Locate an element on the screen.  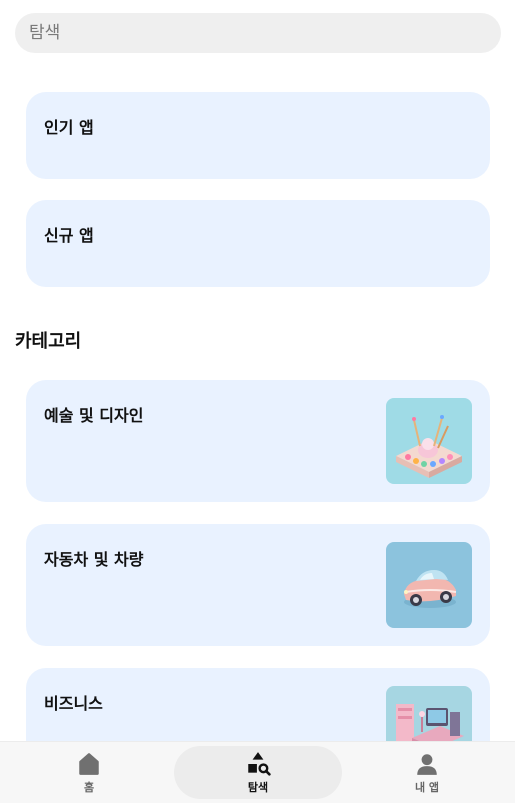
category-card-vehicles: 자동차 및 차량 is located at coordinates (258, 585).